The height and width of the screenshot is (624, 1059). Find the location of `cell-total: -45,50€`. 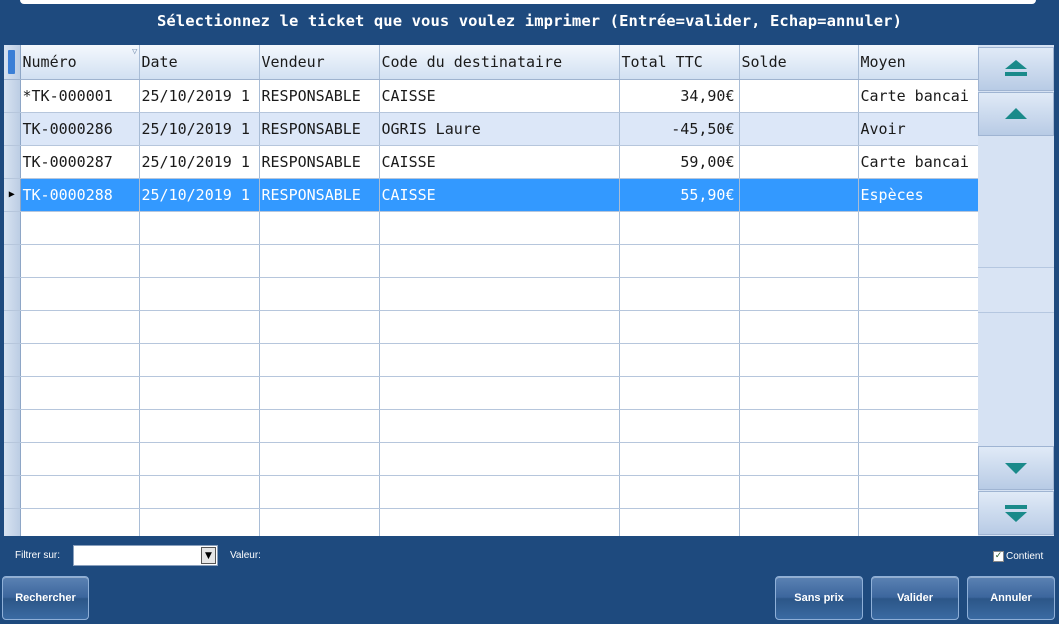

cell-total: -45,50€ is located at coordinates (679, 129).